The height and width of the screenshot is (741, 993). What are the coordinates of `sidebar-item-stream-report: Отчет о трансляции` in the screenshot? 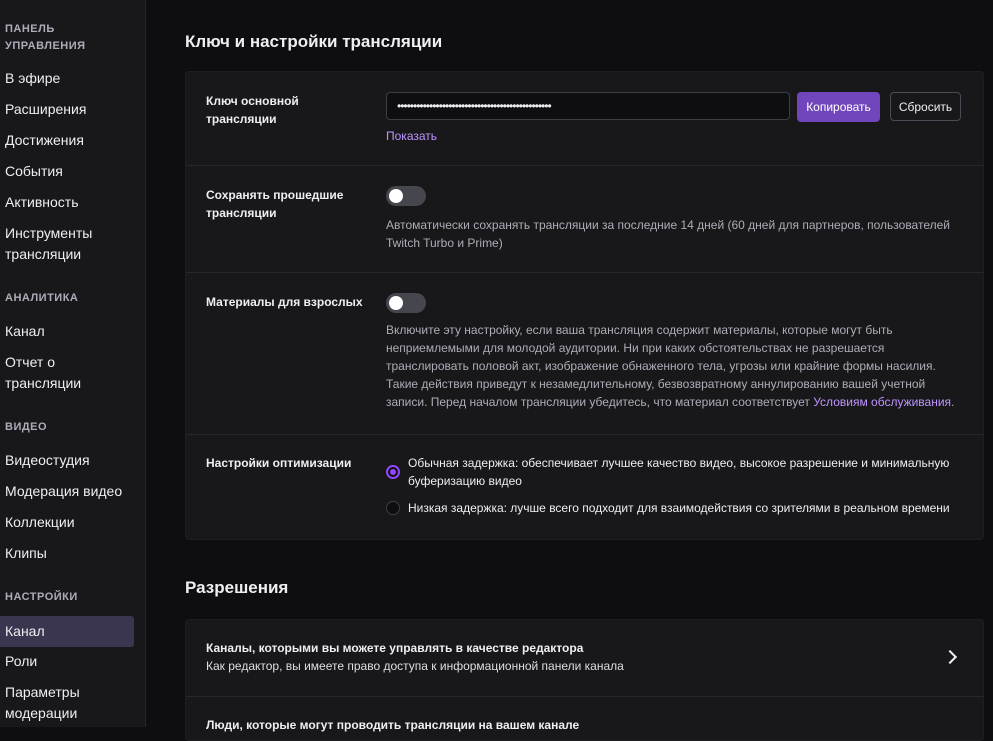 It's located at (67, 373).